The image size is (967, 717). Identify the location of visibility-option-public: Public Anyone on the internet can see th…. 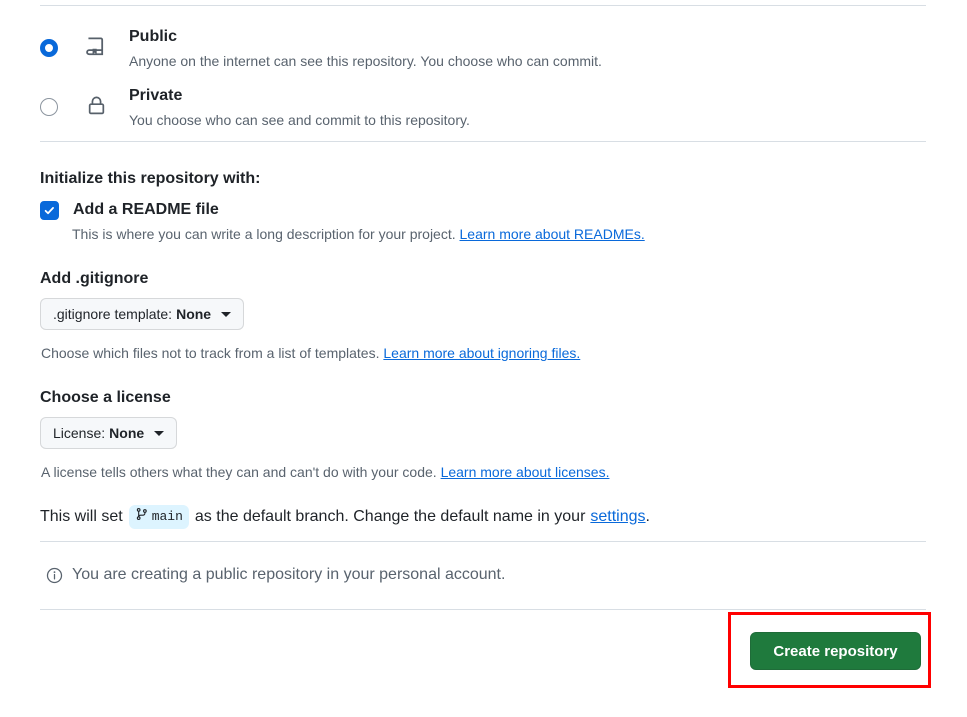
(483, 48).